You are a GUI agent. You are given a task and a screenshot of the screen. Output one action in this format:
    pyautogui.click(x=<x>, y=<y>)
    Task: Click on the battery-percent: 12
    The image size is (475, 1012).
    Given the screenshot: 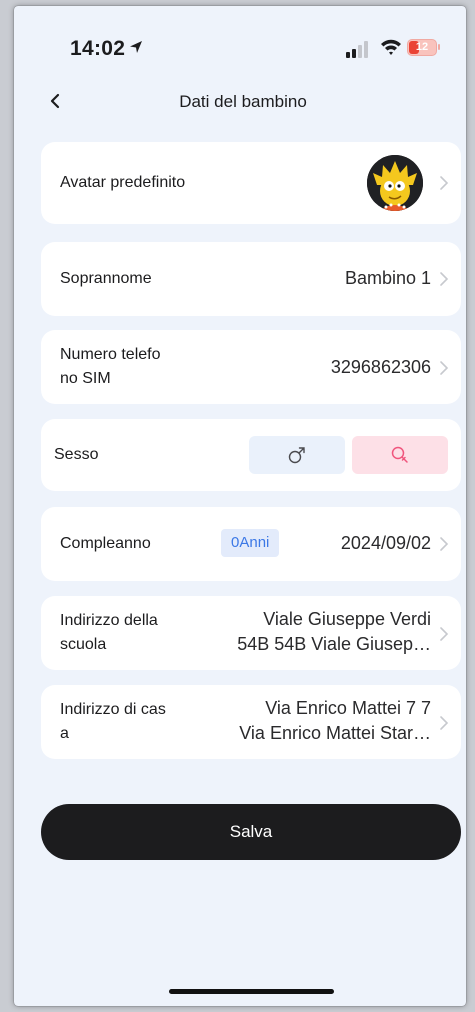 What is the action you would take?
    pyautogui.click(x=422, y=47)
    